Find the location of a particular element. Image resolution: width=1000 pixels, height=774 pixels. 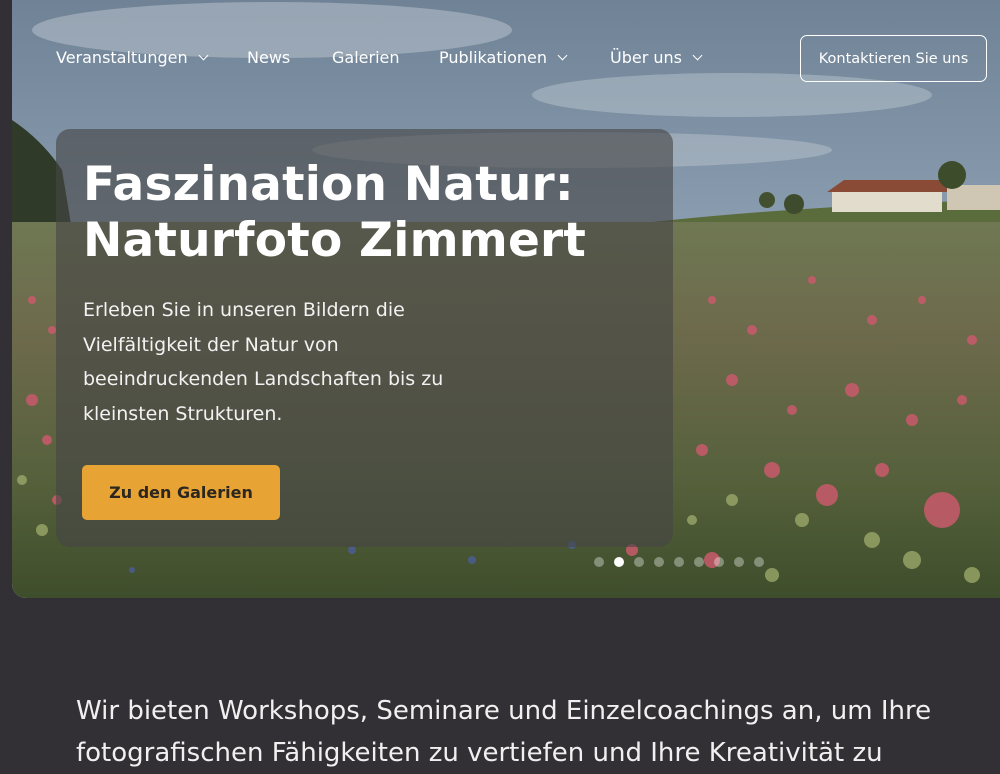

nav-item-news: News is located at coordinates (268, 57).